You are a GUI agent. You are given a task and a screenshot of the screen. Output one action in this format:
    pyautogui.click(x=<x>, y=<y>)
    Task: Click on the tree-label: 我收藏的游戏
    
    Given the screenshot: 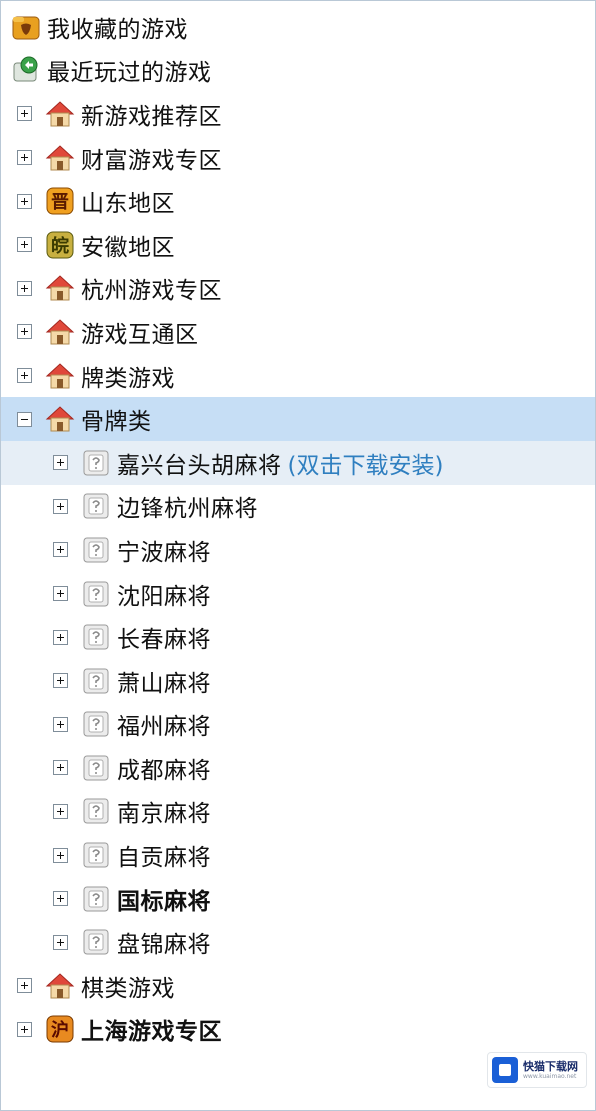 What is the action you would take?
    pyautogui.click(x=117, y=29)
    